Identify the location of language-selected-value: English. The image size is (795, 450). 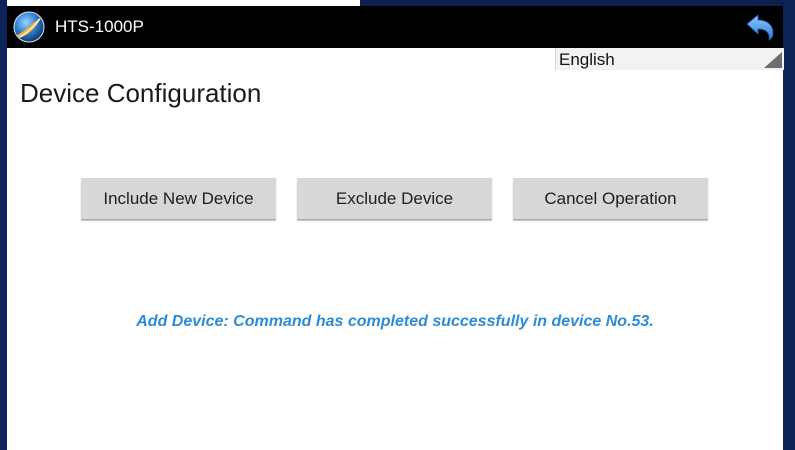
(587, 59).